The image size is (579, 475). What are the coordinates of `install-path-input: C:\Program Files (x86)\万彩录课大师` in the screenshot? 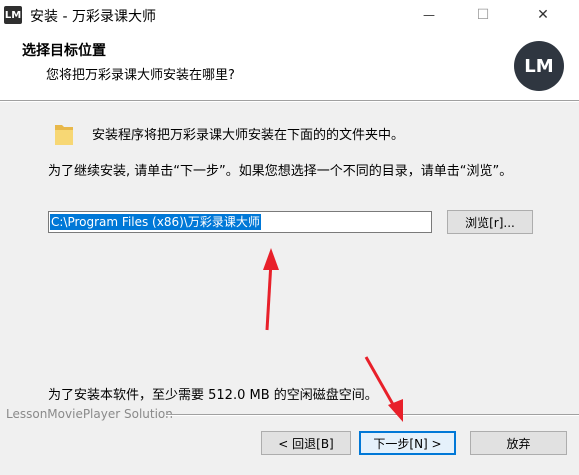 It's located at (240, 222).